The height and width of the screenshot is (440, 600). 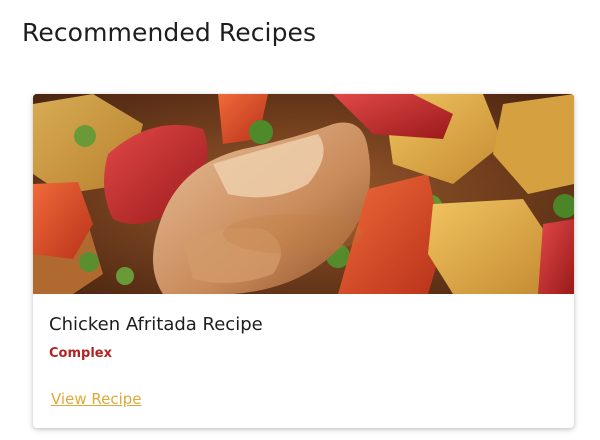 I want to click on section-title: Recommended Recipes, so click(x=169, y=32).